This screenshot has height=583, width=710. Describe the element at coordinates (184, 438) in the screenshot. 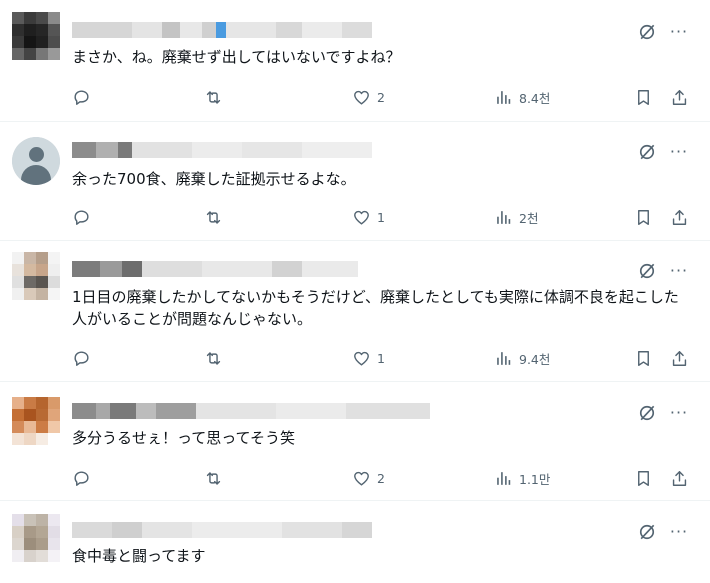

I see `reply-text: 多分うるせぇ！って思ってそう笑` at that location.